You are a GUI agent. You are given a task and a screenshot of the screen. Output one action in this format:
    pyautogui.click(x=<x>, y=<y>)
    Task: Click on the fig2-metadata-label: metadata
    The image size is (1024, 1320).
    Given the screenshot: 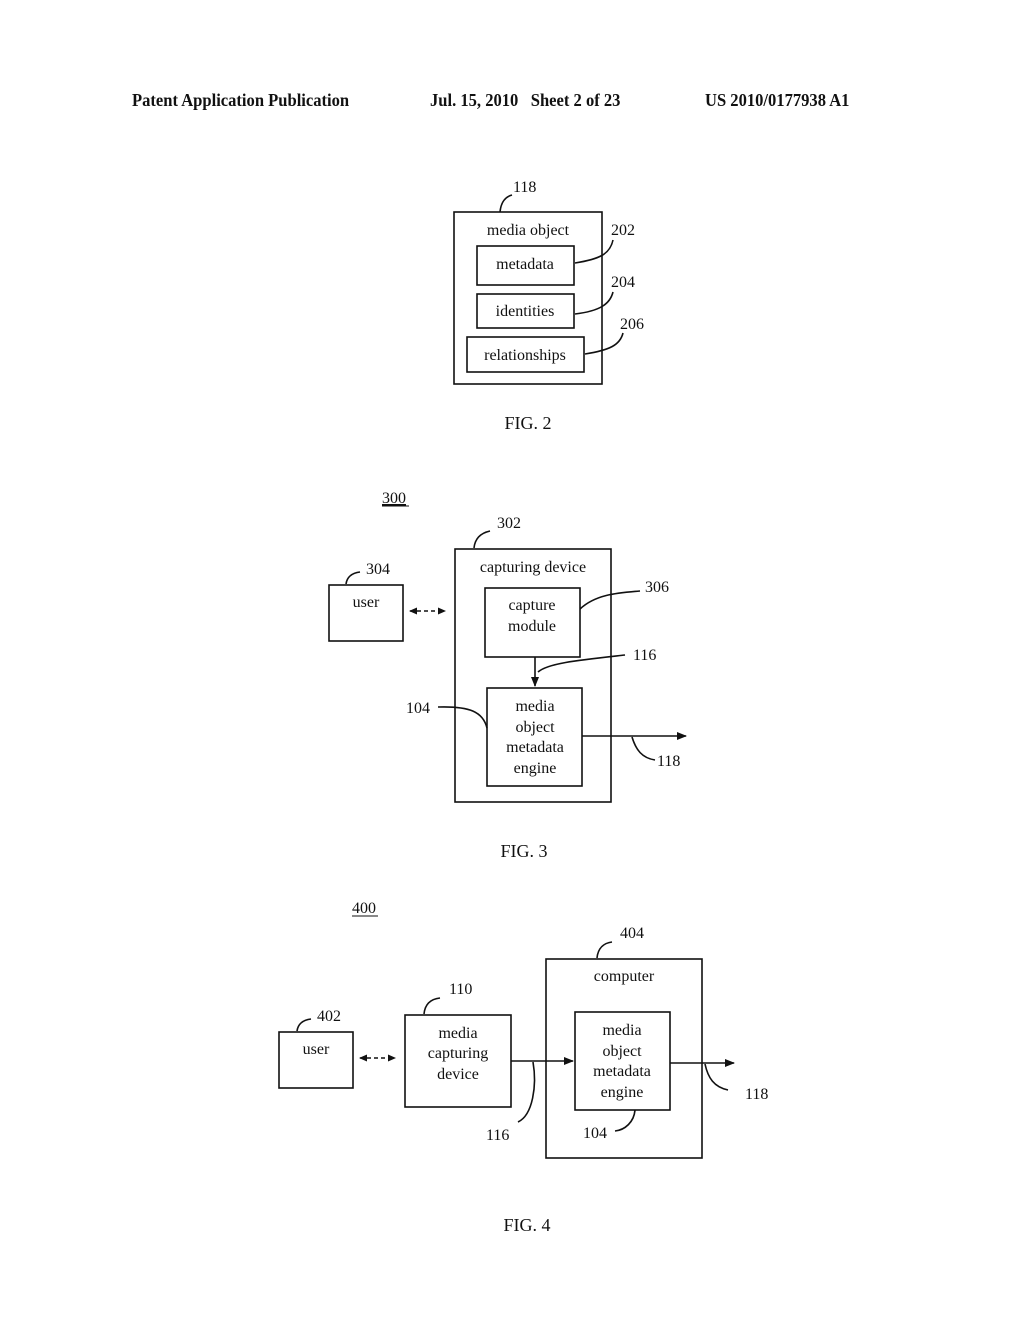 What is the action you would take?
    pyautogui.click(x=525, y=264)
    